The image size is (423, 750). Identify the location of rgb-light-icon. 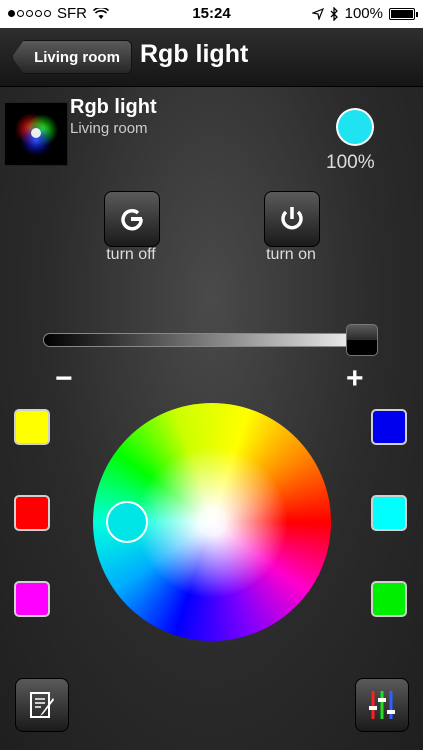
(36, 134).